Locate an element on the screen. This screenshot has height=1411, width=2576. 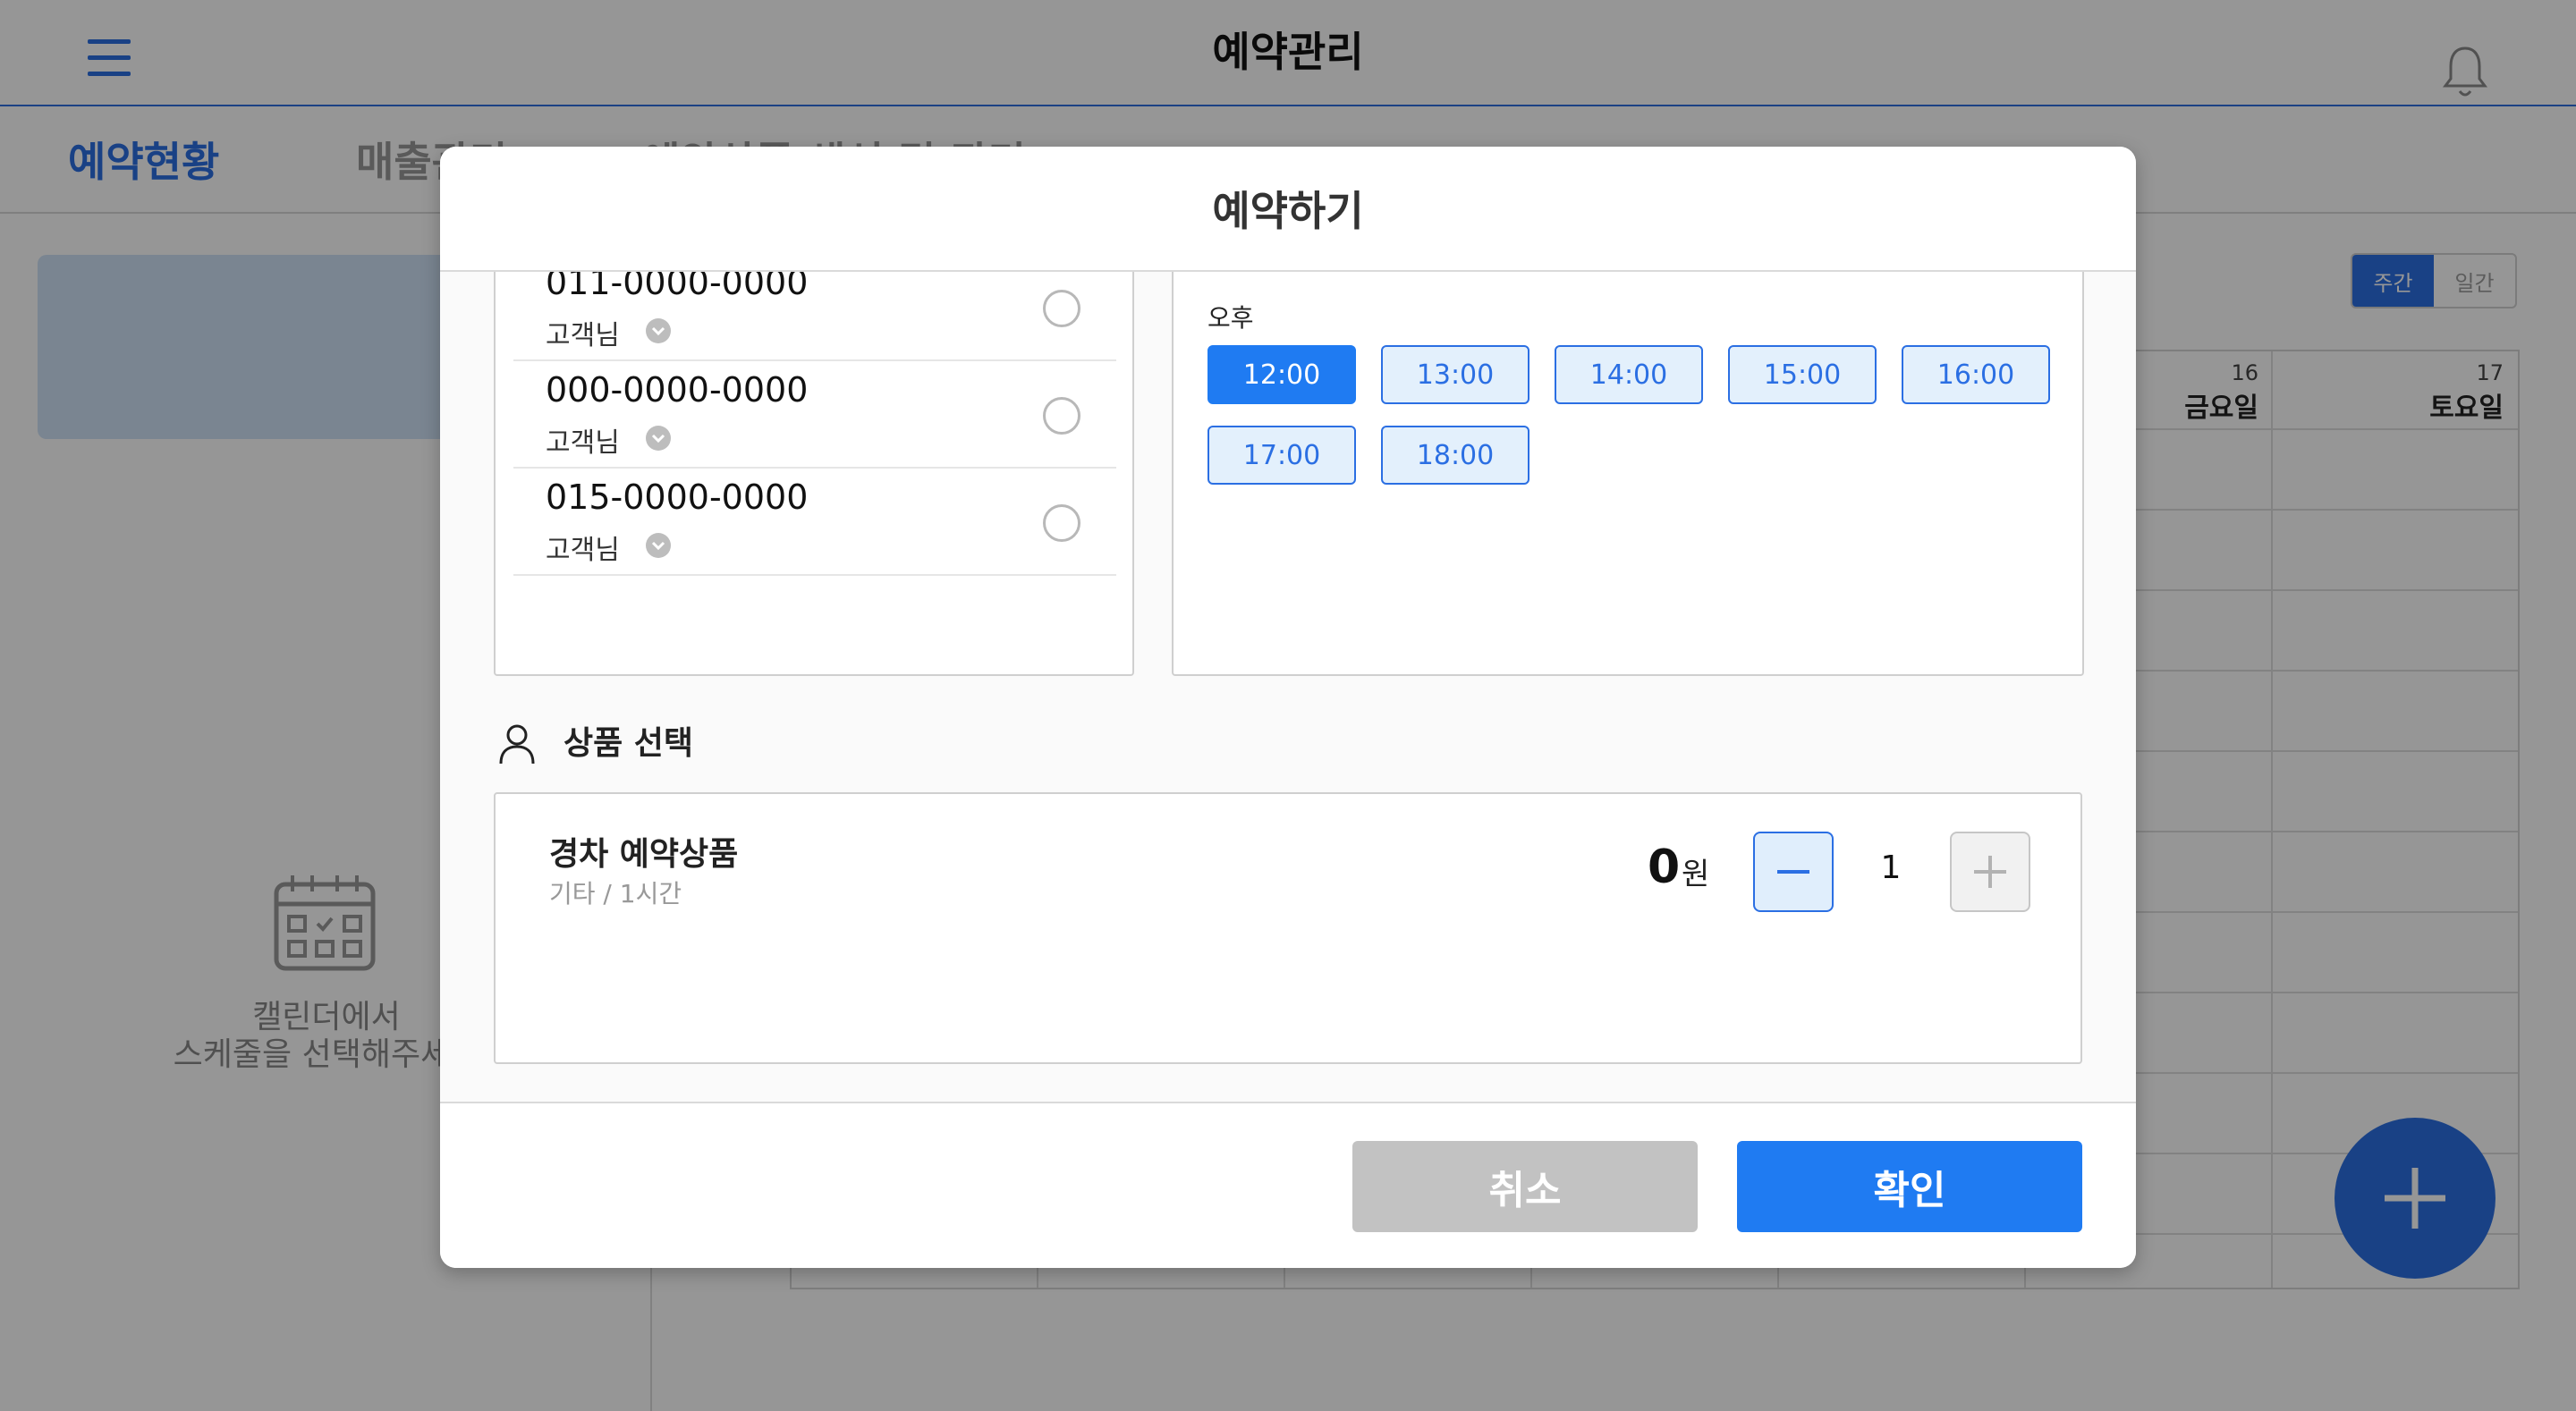
time-slot: 15:00 is located at coordinates (1802, 374).